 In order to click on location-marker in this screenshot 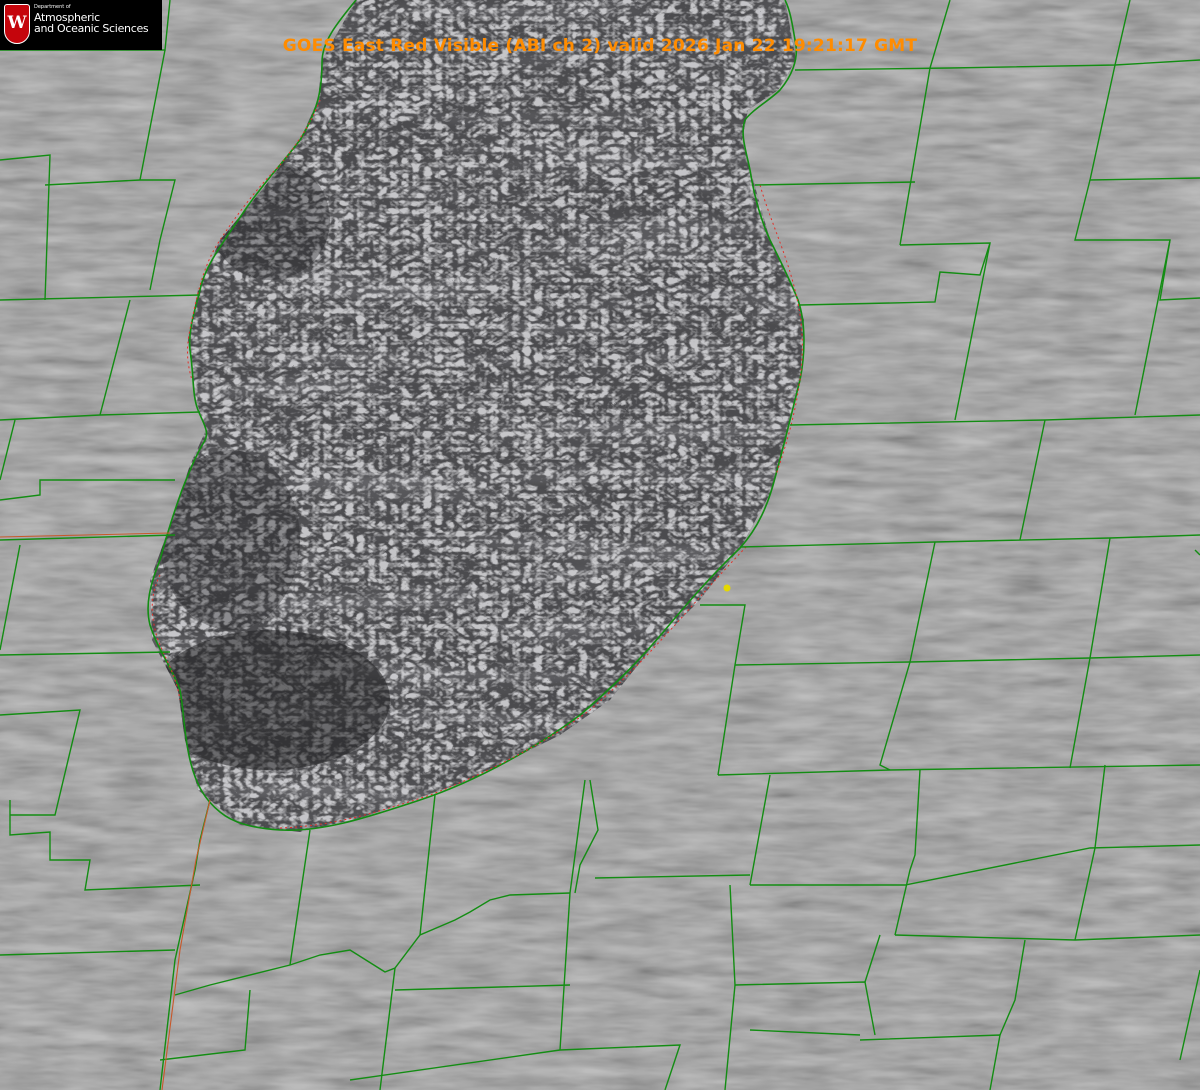, I will do `click(727, 588)`.